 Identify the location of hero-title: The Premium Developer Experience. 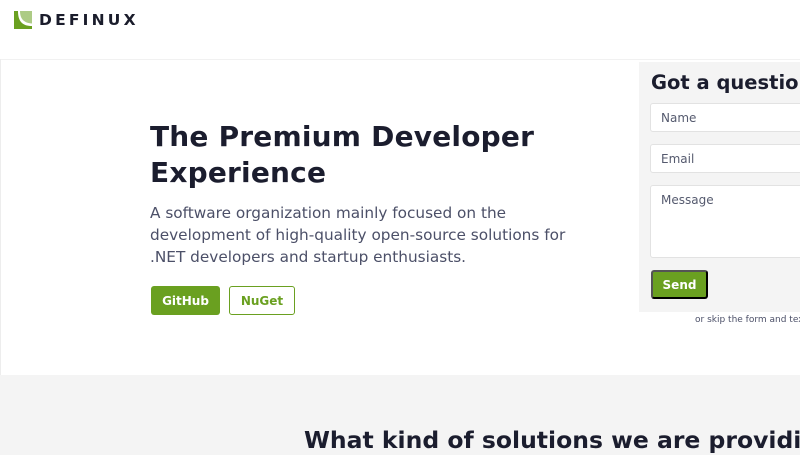
(342, 154).